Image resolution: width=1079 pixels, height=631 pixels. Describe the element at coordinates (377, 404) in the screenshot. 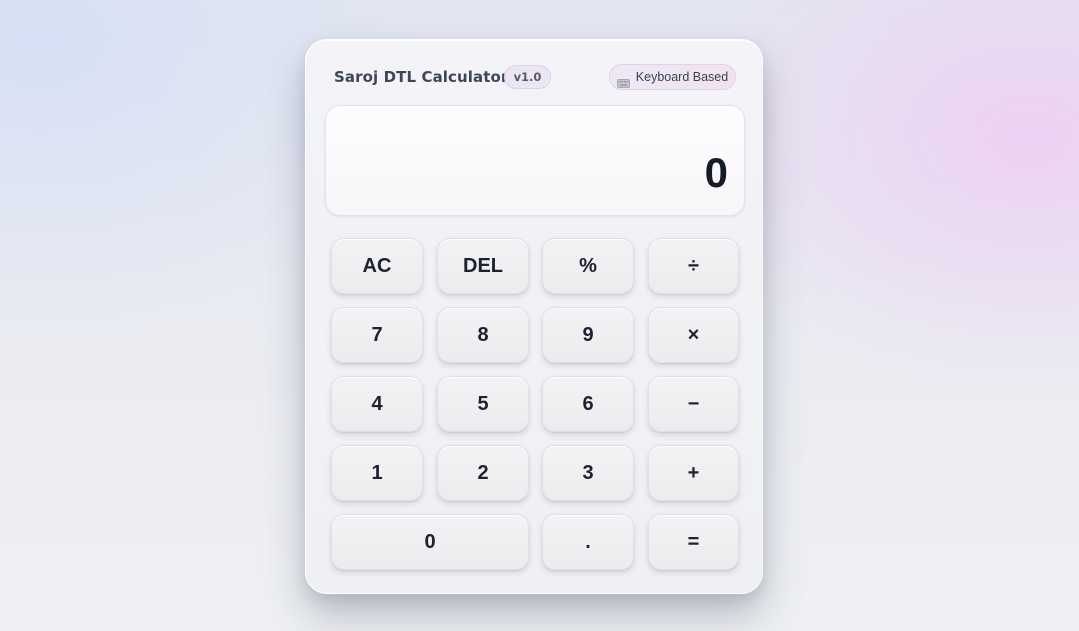

I see `digit-4-button: 4` at that location.